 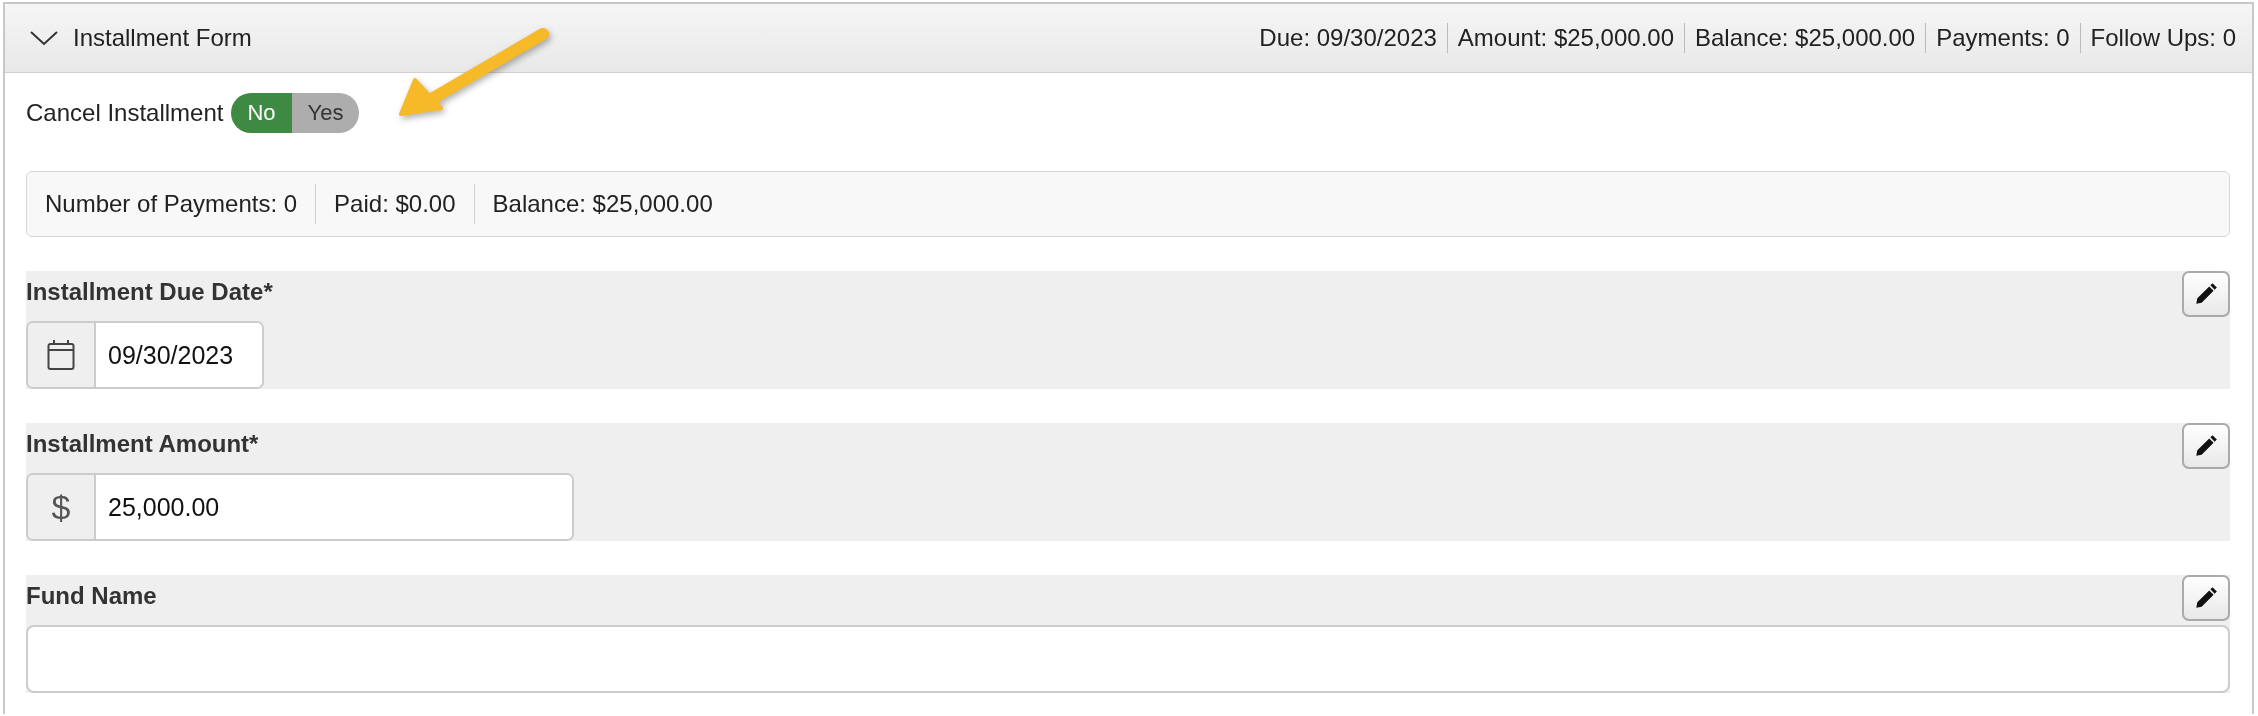 I want to click on summary-item: Follow Ups: 0, so click(x=2163, y=38).